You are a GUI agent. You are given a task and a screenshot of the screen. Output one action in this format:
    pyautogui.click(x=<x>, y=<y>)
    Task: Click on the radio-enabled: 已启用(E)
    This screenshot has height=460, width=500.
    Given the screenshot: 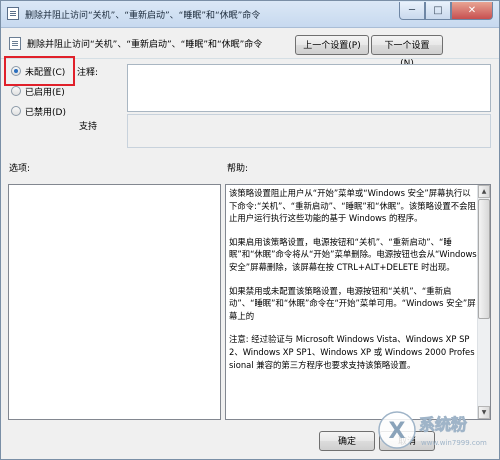 What is the action you would take?
    pyautogui.click(x=38, y=91)
    